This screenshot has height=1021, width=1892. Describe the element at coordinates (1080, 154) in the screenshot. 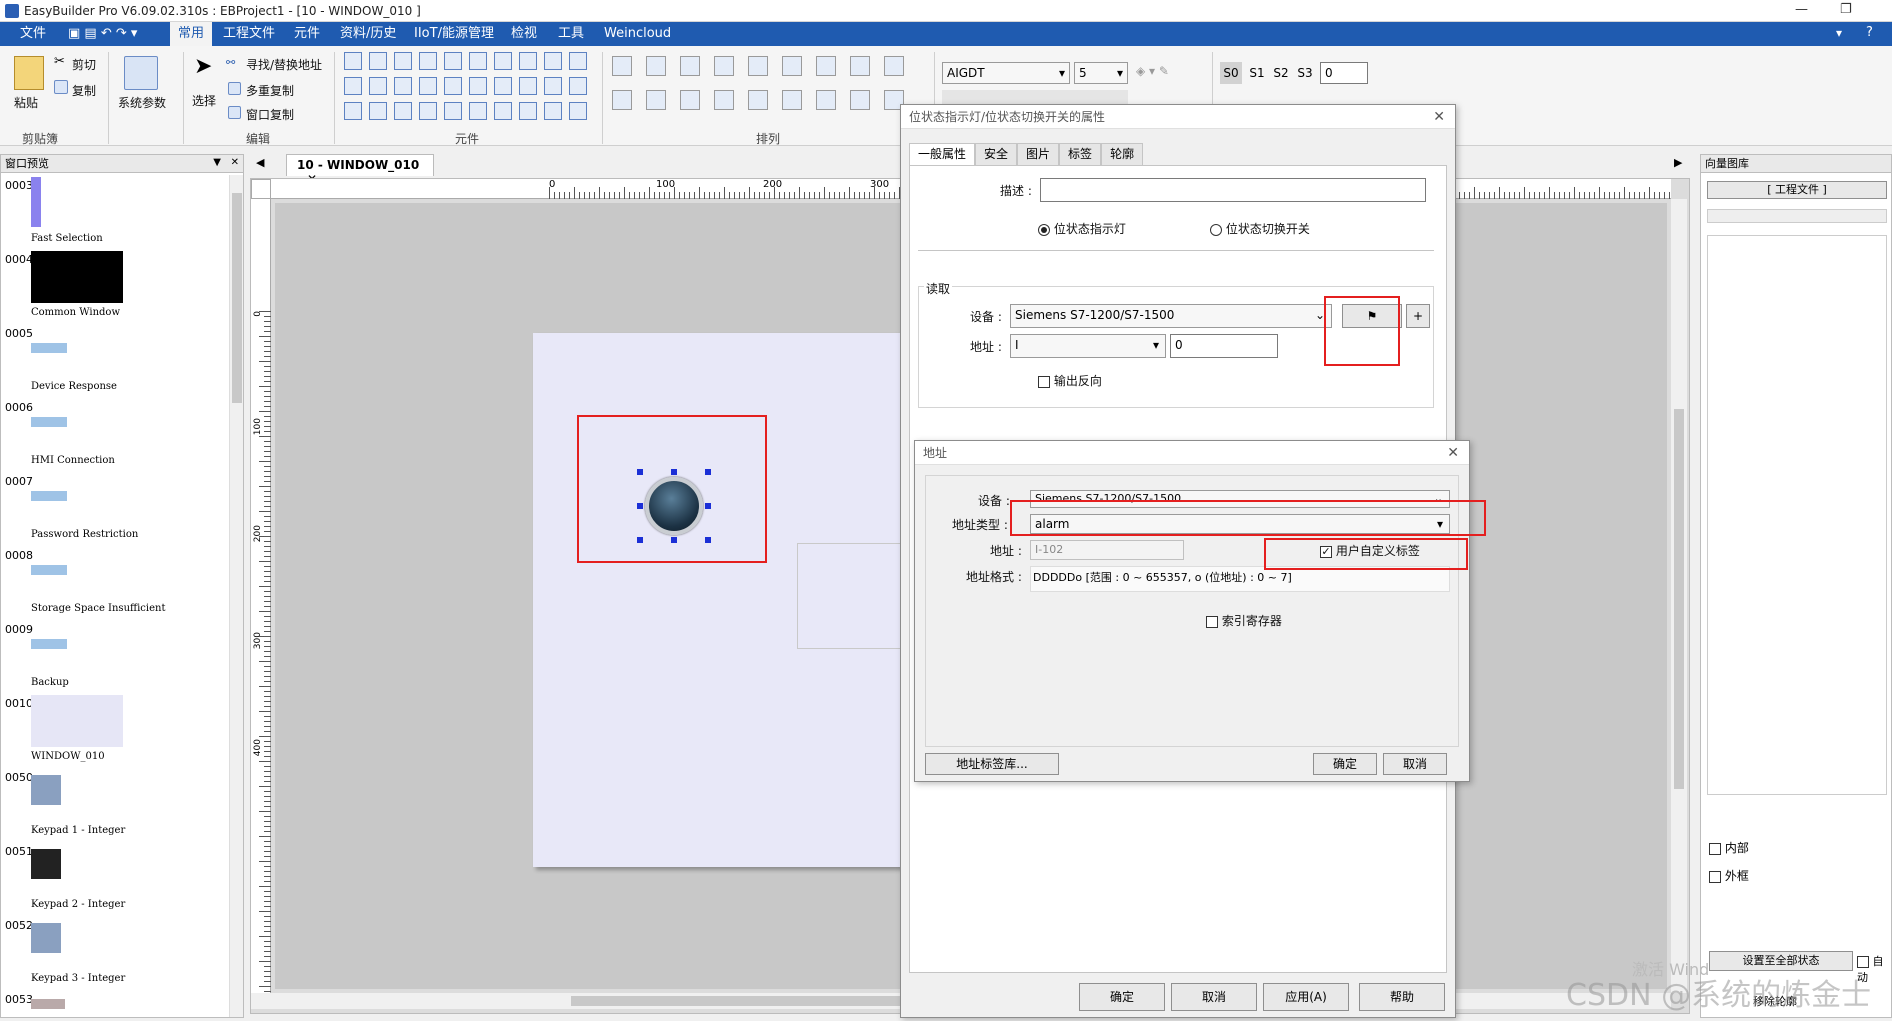

I see `tab-label: 标签` at that location.